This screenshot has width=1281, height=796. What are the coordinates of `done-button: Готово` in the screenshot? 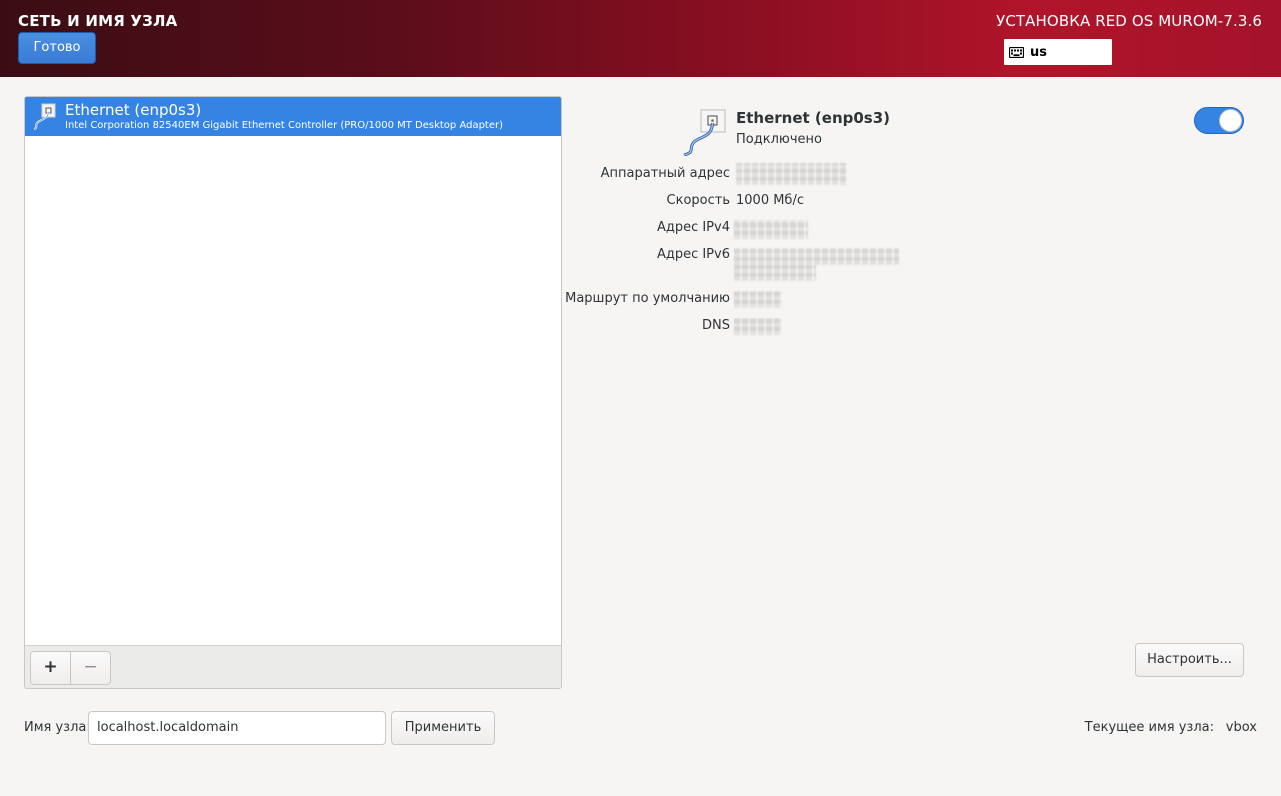 It's located at (57, 48).